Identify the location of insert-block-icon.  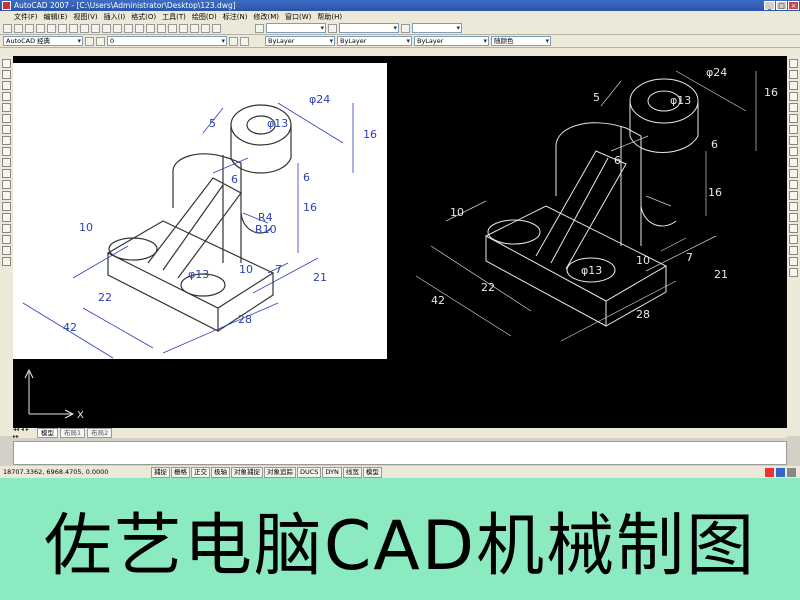
(6, 184).